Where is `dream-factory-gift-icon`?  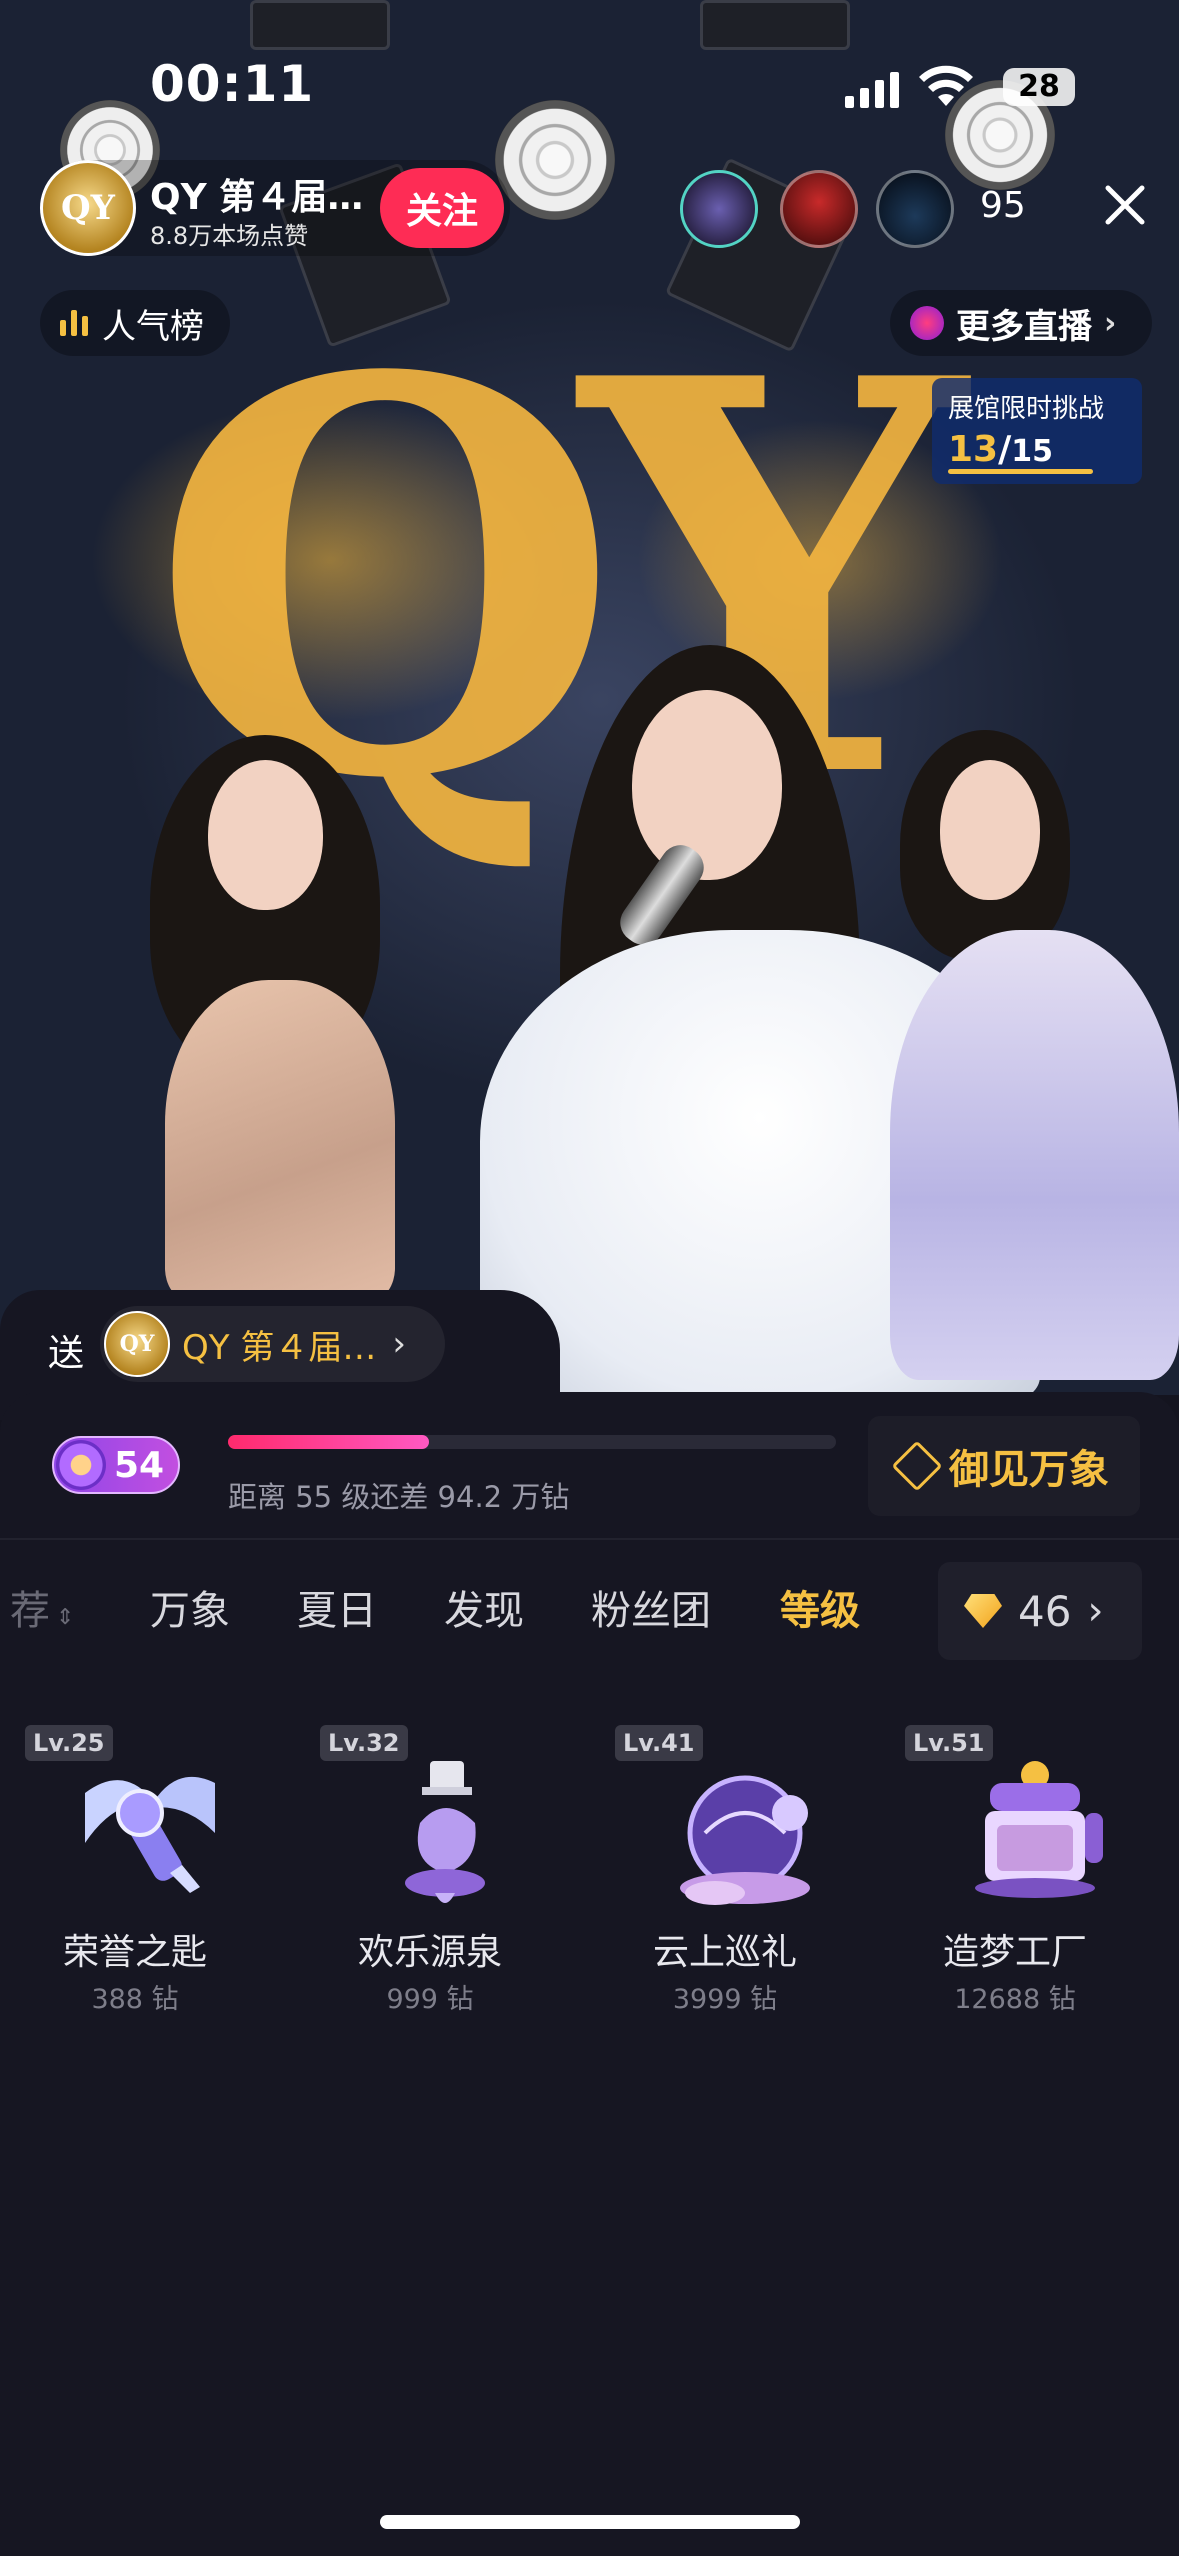
dream-factory-gift-icon is located at coordinates (1039, 1829).